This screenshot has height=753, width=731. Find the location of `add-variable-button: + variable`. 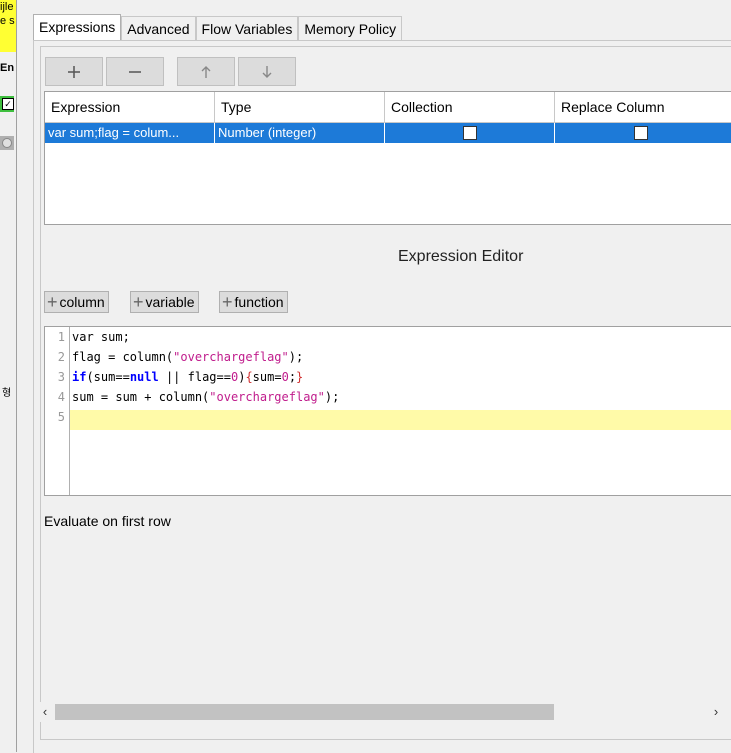

add-variable-button: + variable is located at coordinates (164, 302).